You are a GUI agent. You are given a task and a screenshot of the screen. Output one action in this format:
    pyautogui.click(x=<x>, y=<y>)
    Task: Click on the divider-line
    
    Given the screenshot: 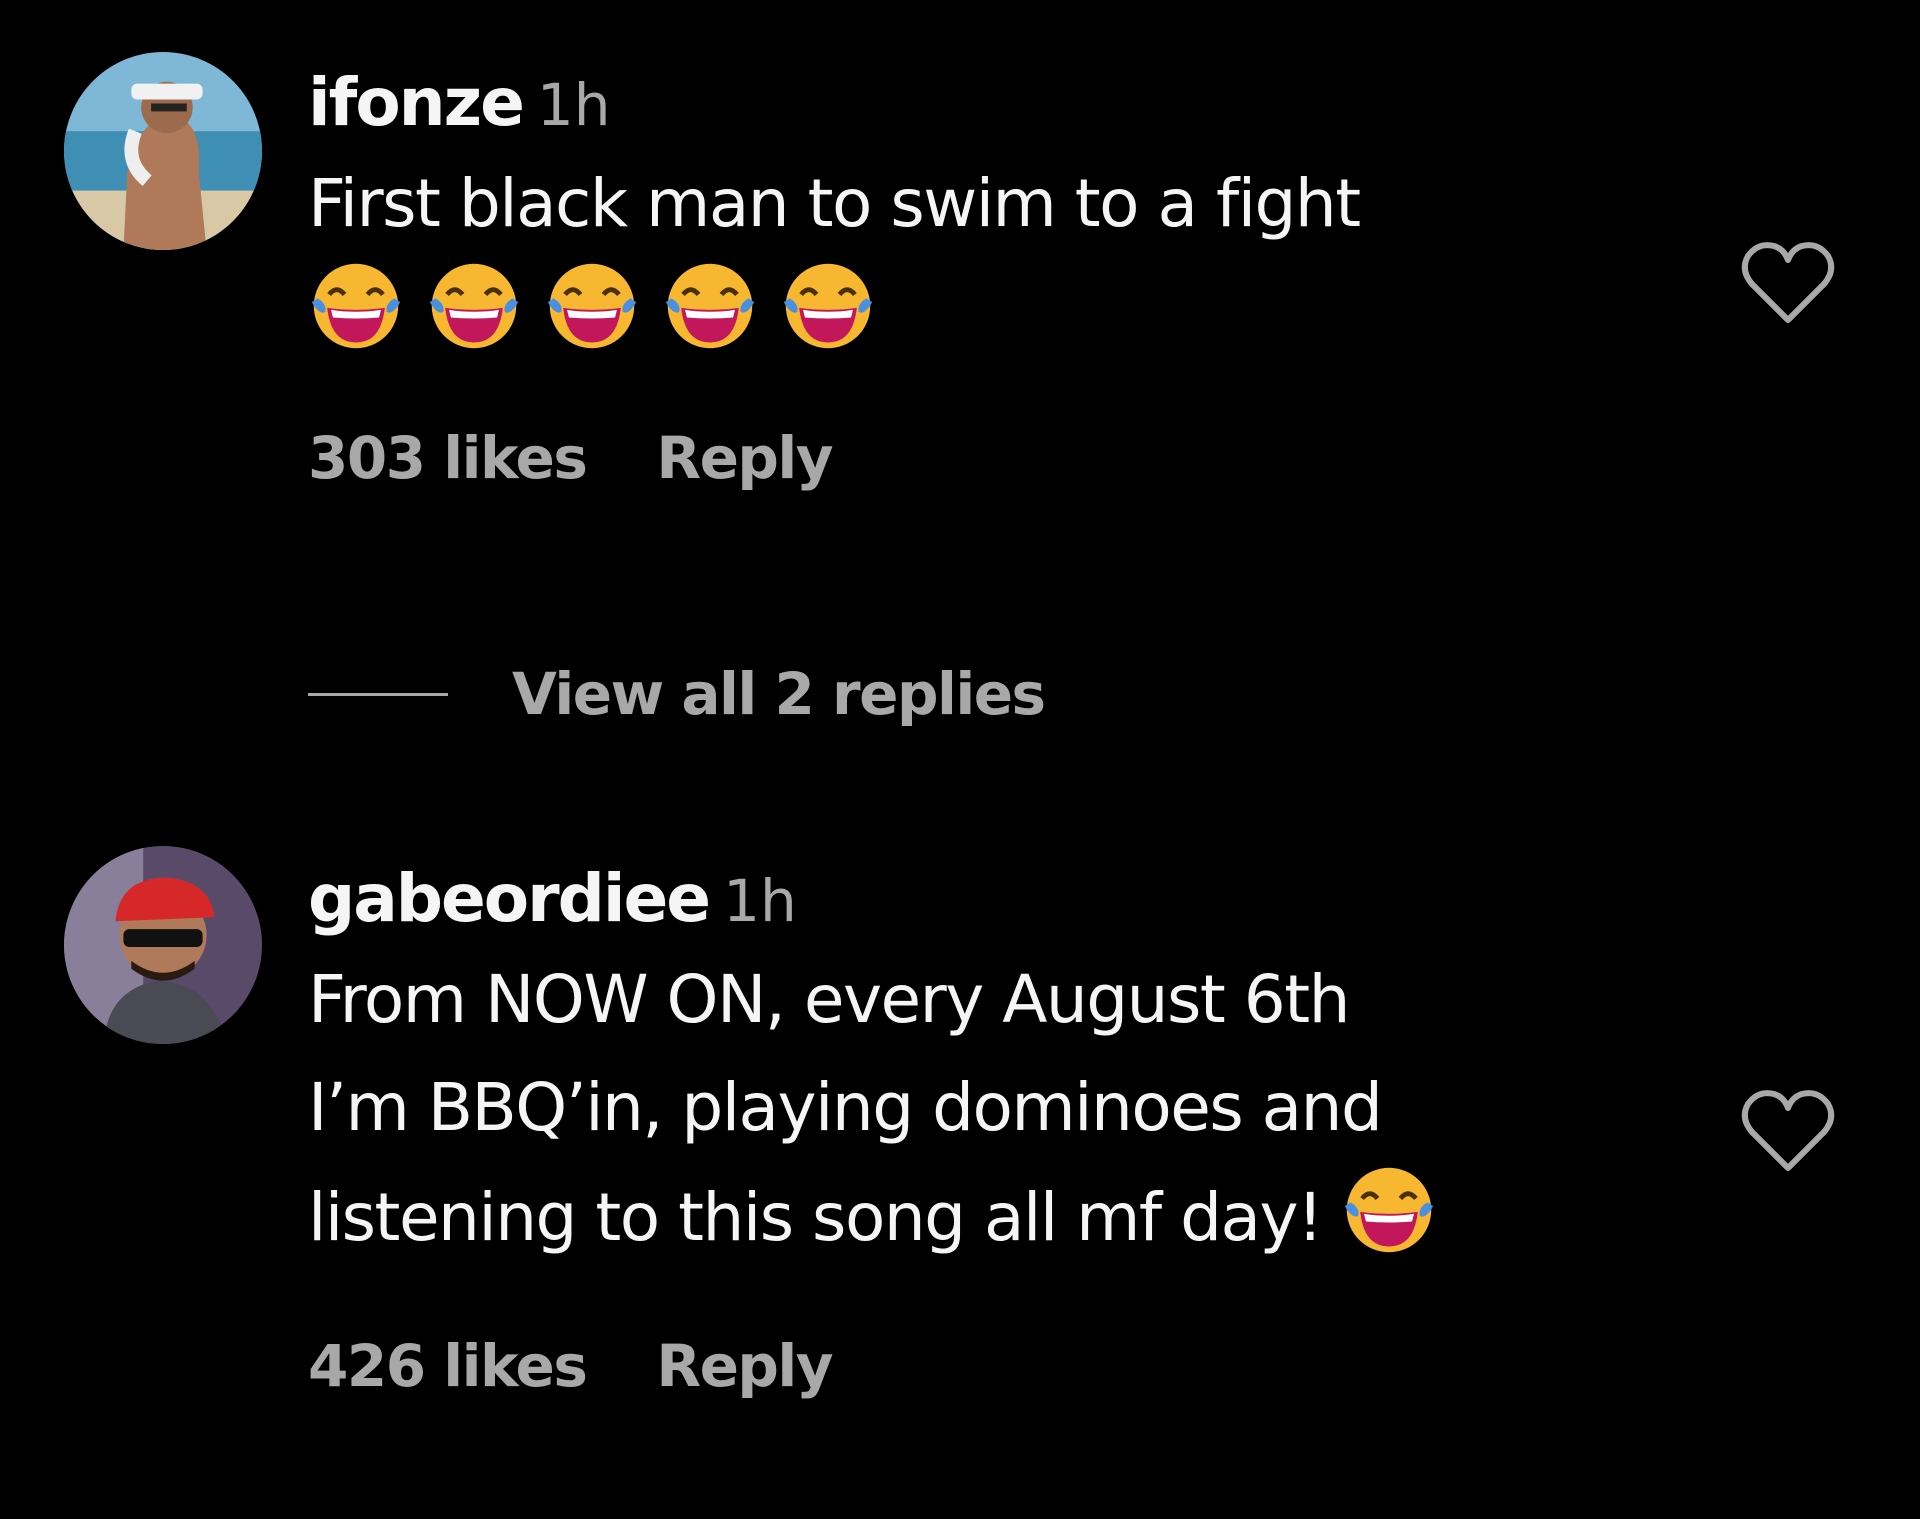 What is the action you would take?
    pyautogui.click(x=378, y=694)
    